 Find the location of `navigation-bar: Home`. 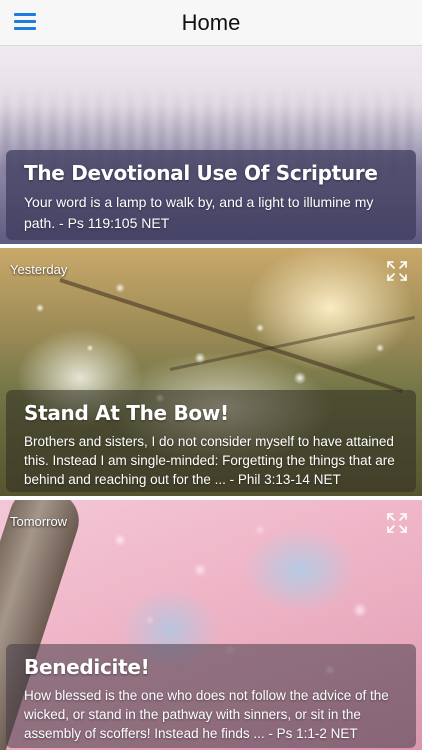

navigation-bar: Home is located at coordinates (211, 23).